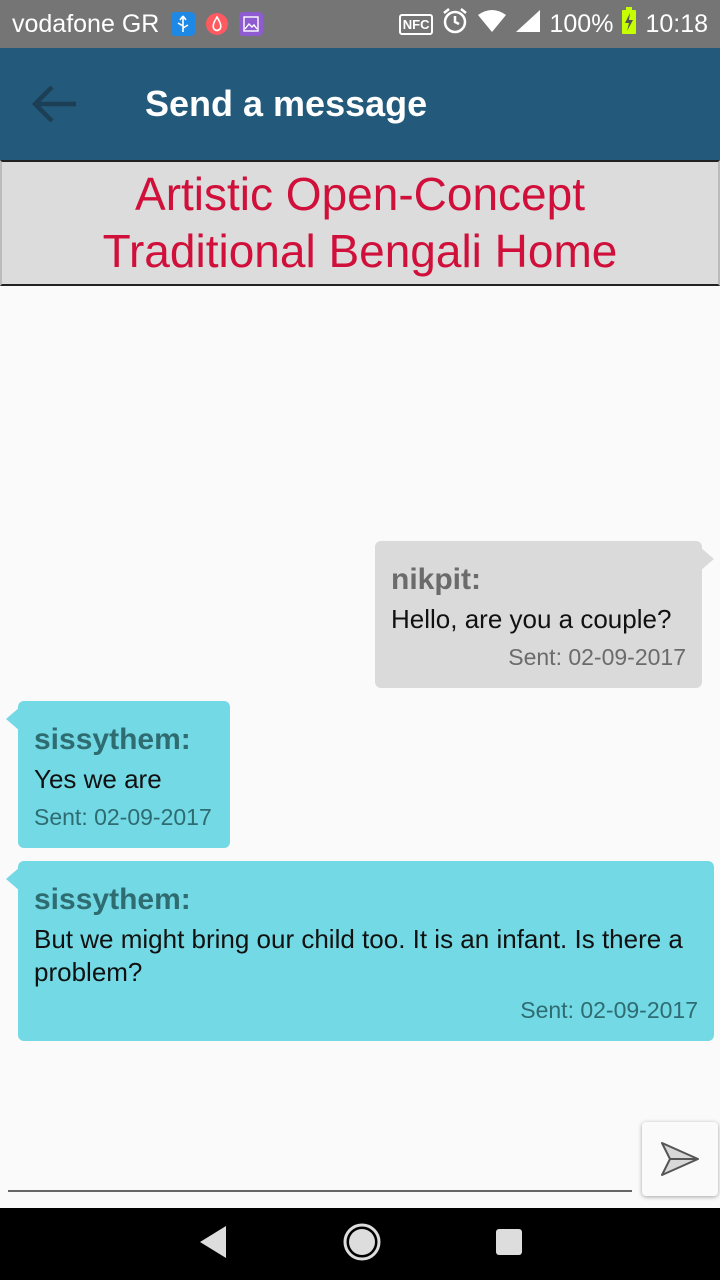  I want to click on system-nav-bar, so click(360, 1244).